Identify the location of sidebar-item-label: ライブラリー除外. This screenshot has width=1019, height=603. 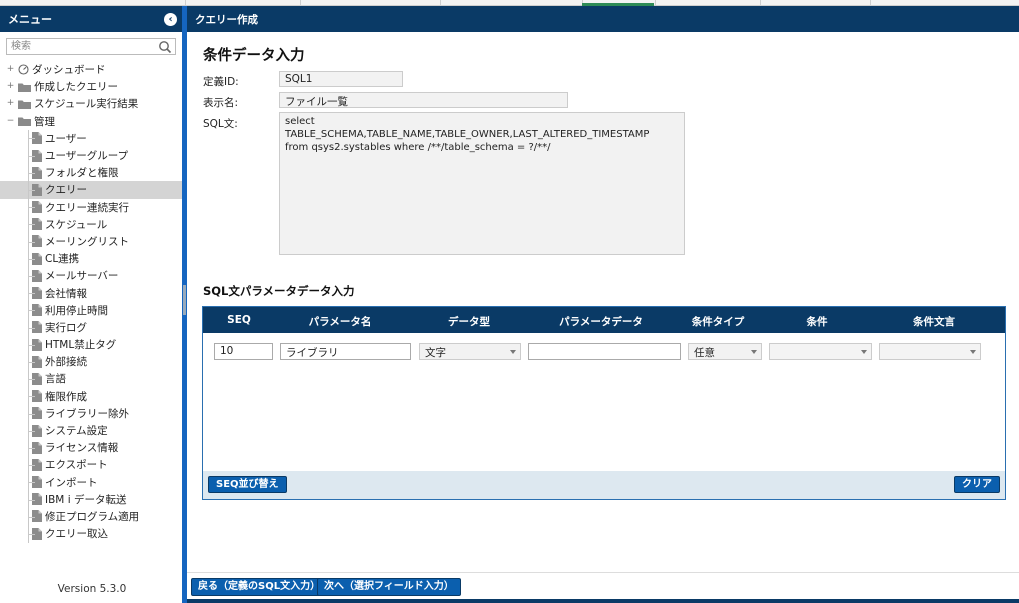
(87, 413).